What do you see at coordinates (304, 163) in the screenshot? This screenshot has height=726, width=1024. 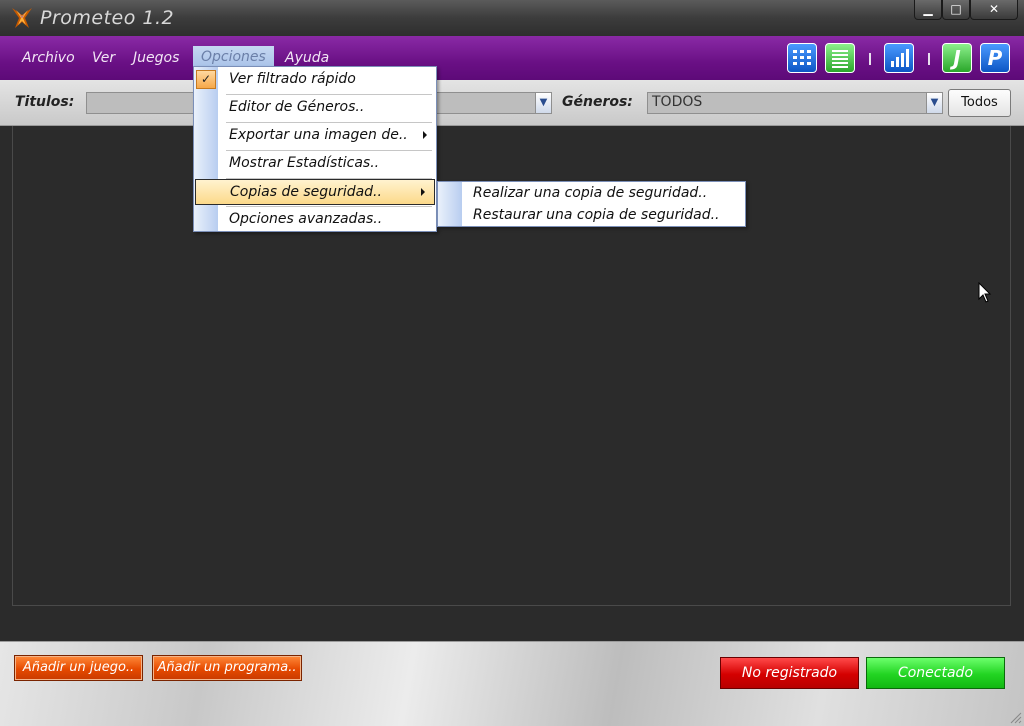 I see `menu-item-label: Mostrar Estadísticas..` at bounding box center [304, 163].